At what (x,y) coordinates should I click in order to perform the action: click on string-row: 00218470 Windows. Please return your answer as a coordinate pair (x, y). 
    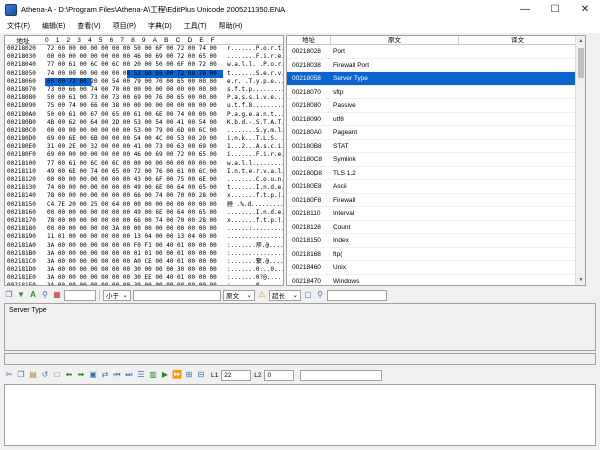
    Looking at the image, I should click on (436, 280).